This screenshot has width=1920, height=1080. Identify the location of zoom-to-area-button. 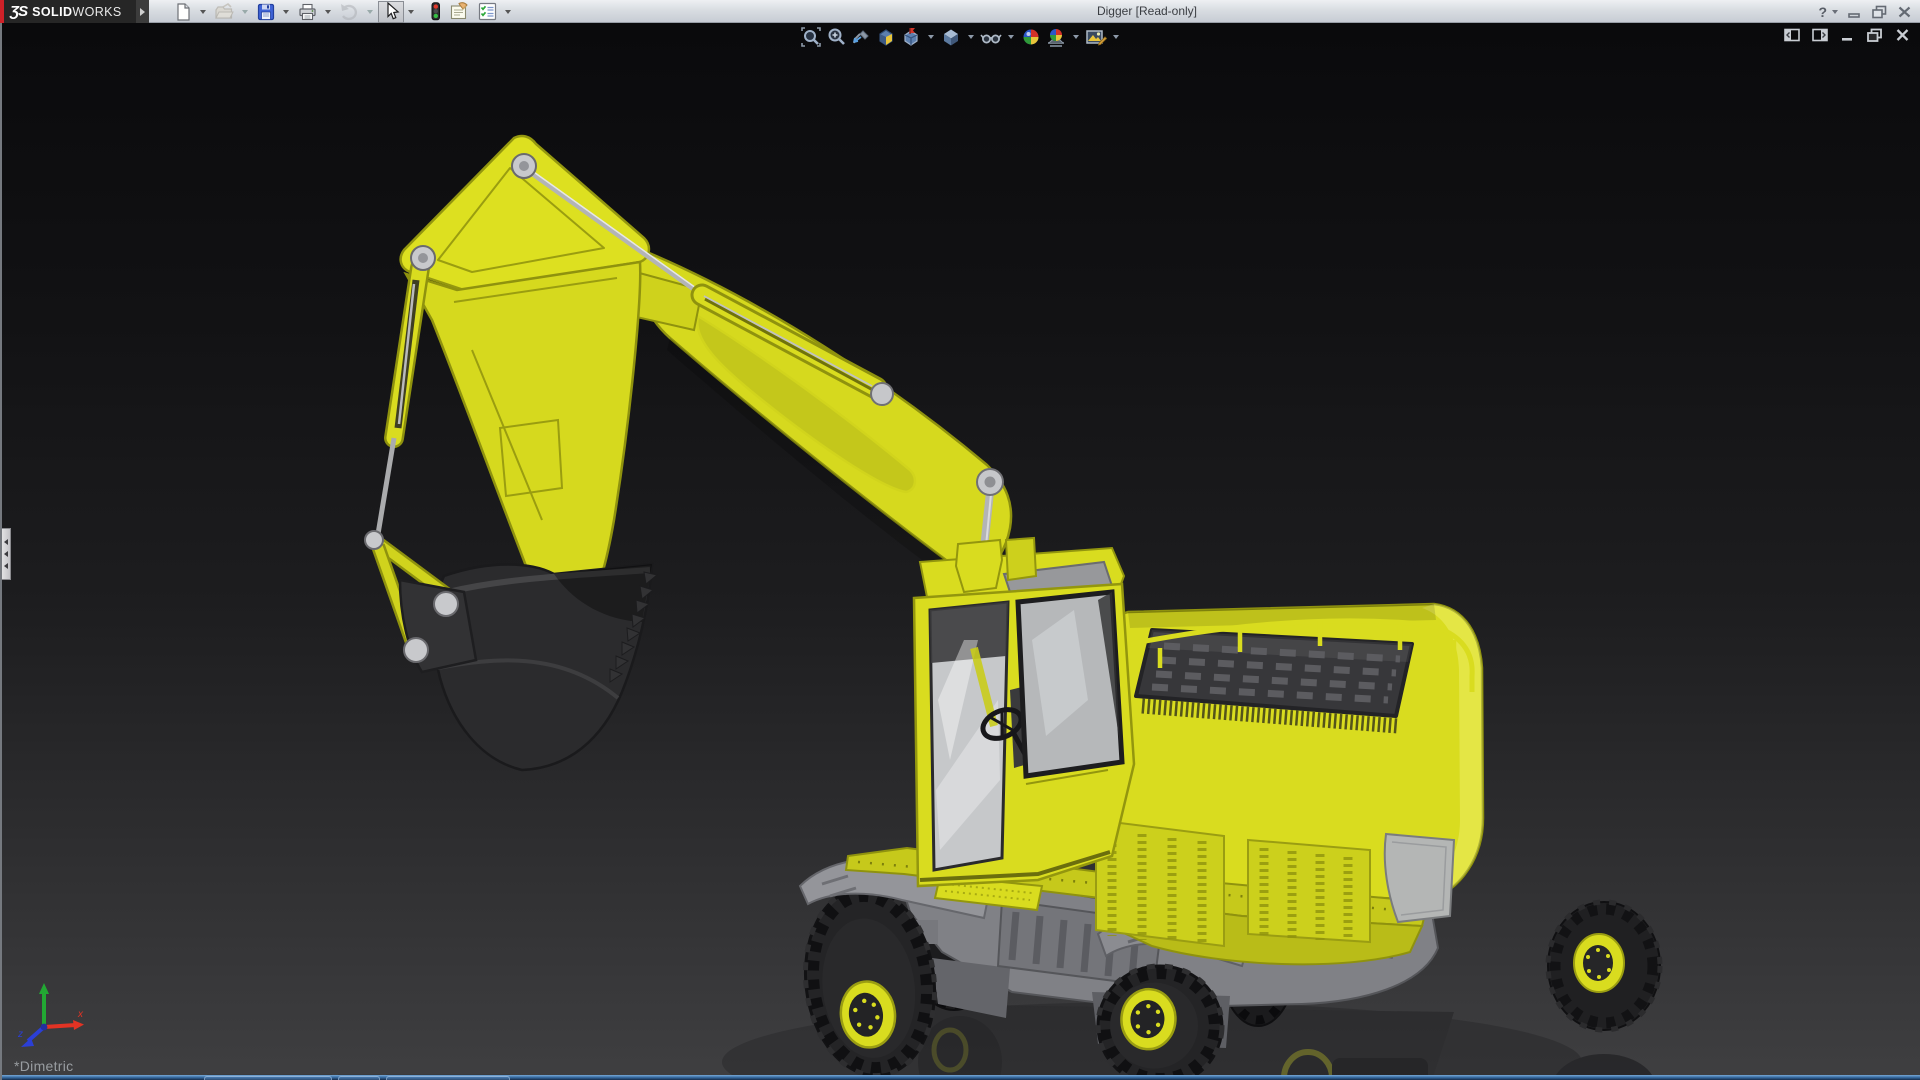
(836, 36).